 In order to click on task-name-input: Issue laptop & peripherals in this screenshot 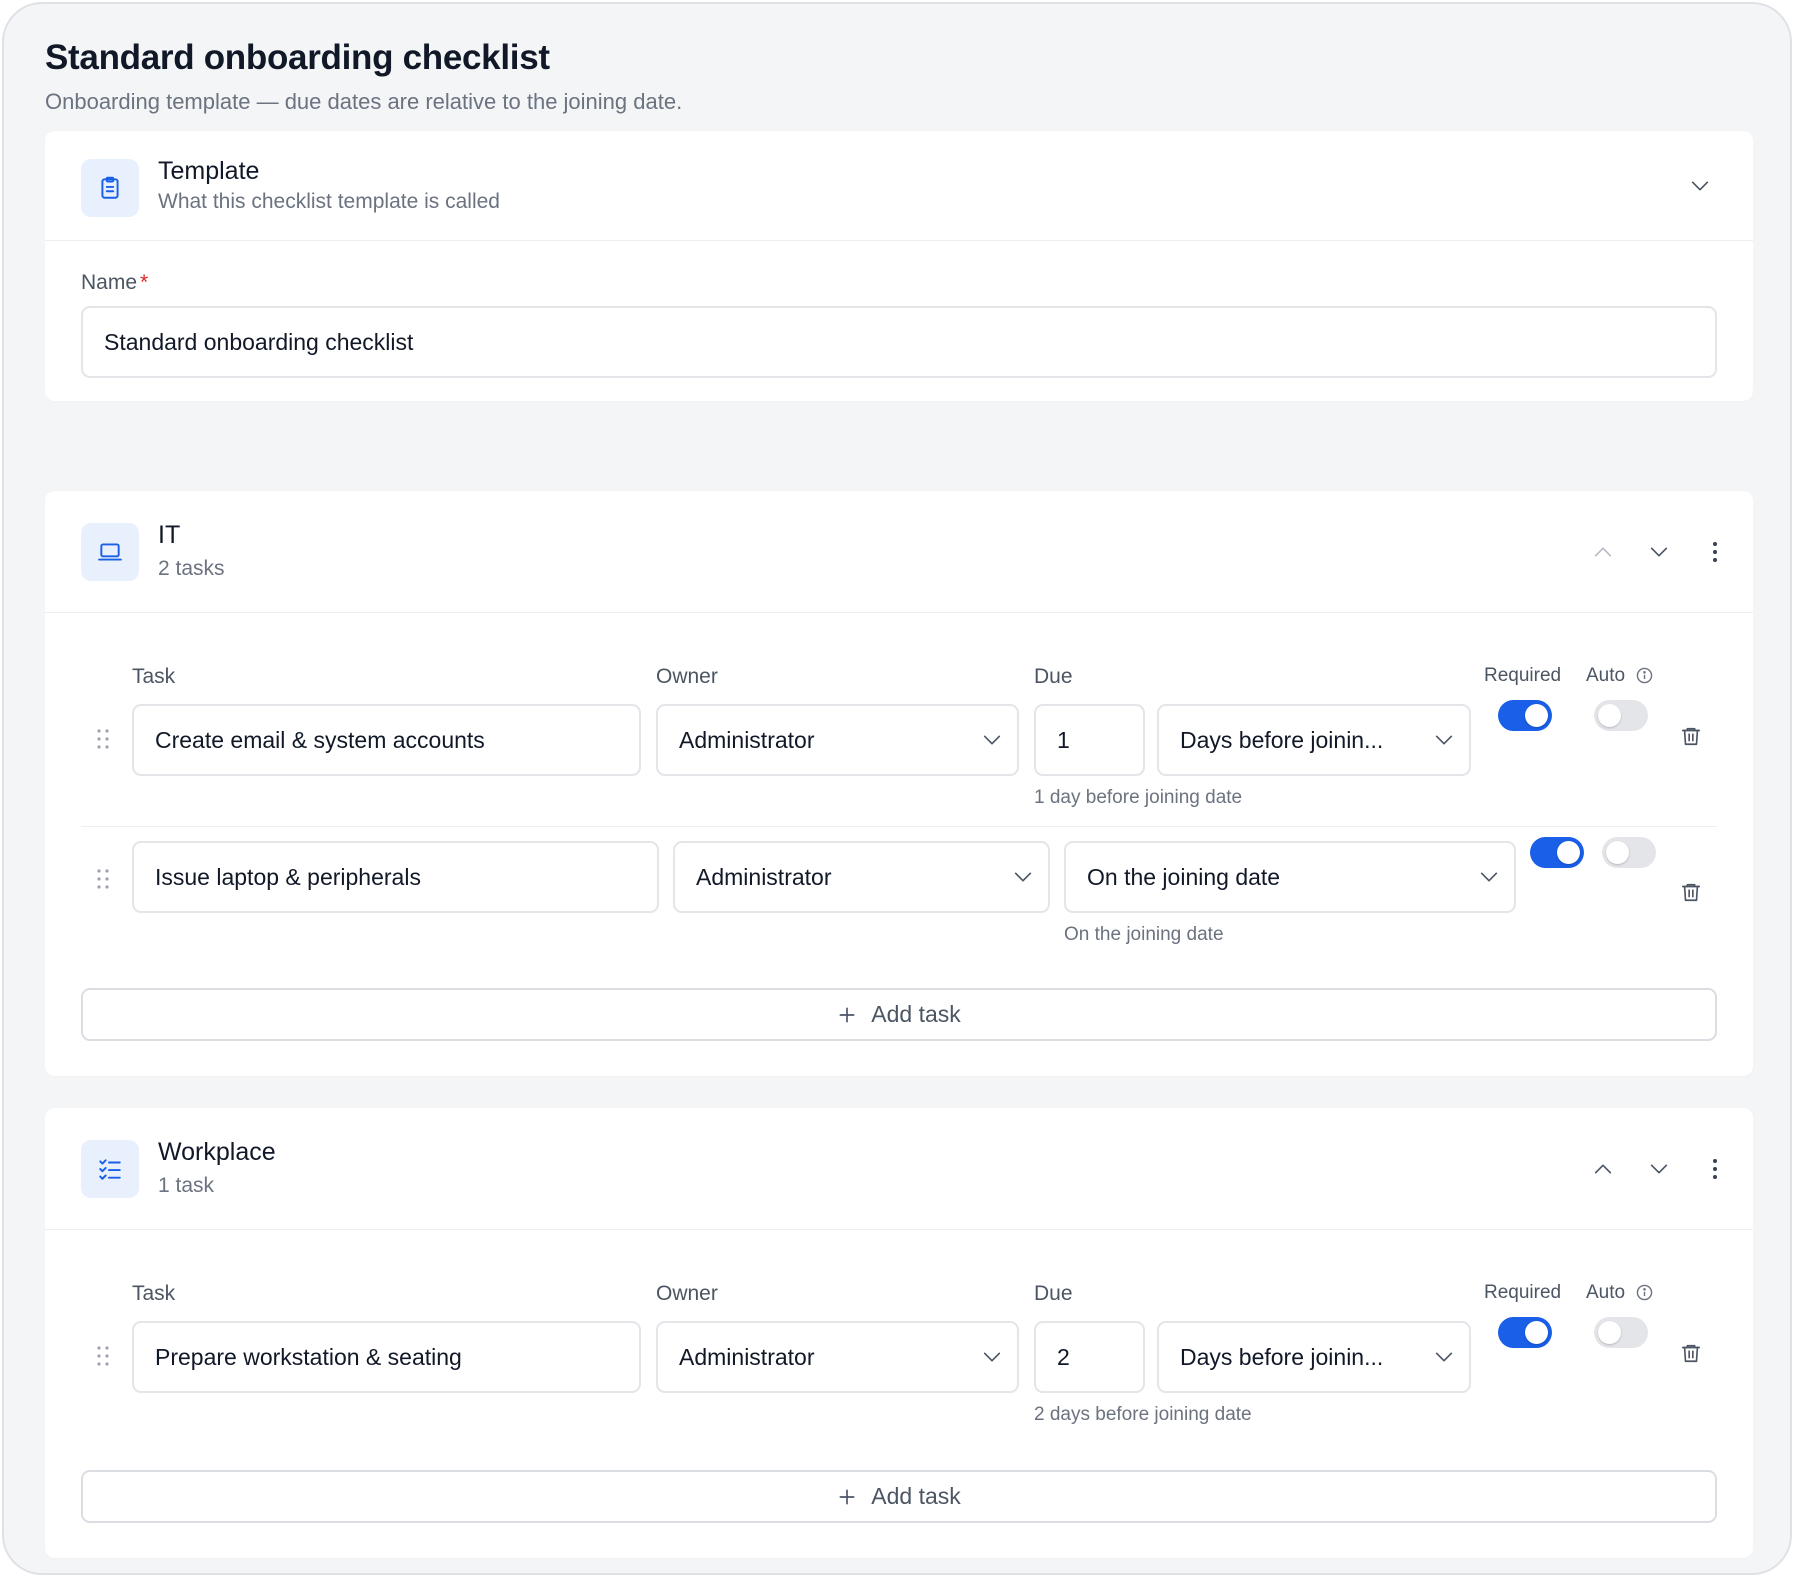, I will do `click(395, 877)`.